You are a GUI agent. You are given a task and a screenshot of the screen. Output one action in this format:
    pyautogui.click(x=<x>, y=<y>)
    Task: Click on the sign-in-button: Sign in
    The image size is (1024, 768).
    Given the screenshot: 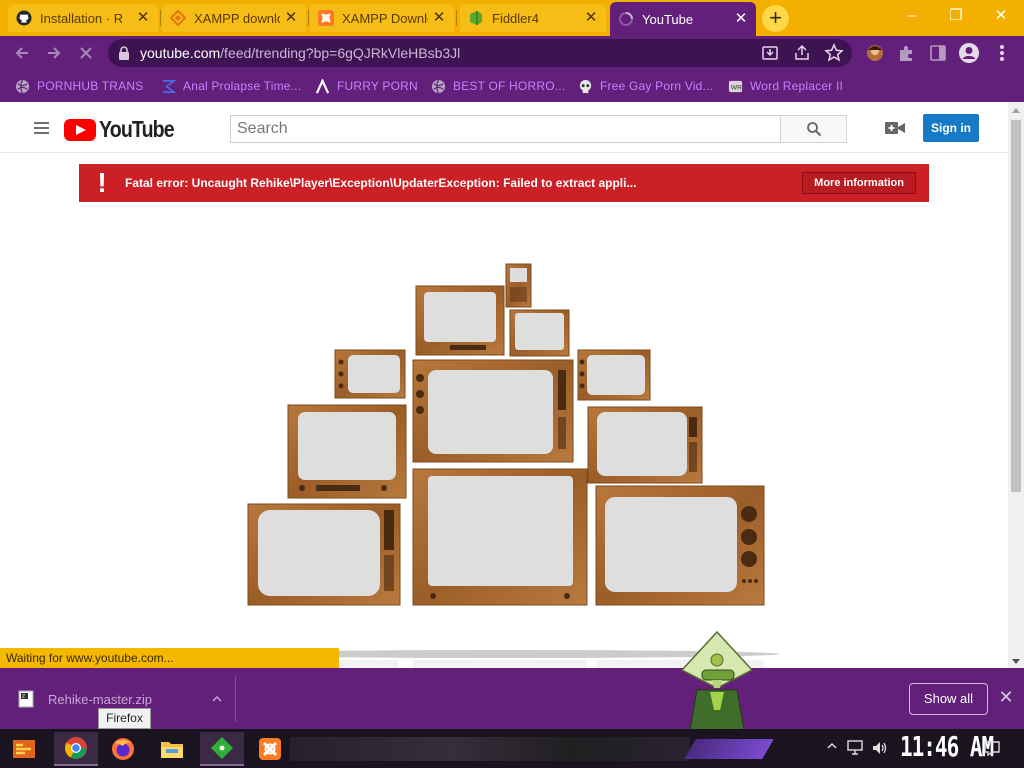 What is the action you would take?
    pyautogui.click(x=951, y=128)
    